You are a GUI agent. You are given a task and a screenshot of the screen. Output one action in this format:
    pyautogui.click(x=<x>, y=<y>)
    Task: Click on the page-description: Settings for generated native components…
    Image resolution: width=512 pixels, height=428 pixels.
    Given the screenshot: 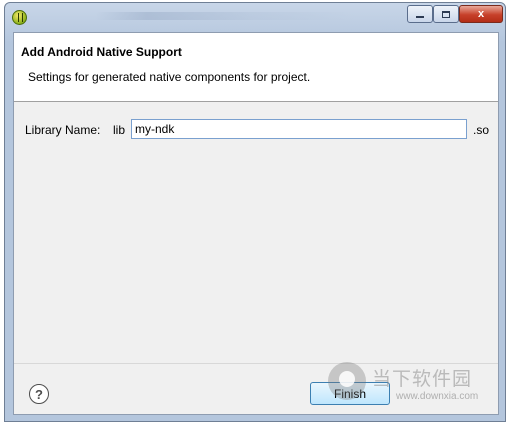 What is the action you would take?
    pyautogui.click(x=169, y=77)
    